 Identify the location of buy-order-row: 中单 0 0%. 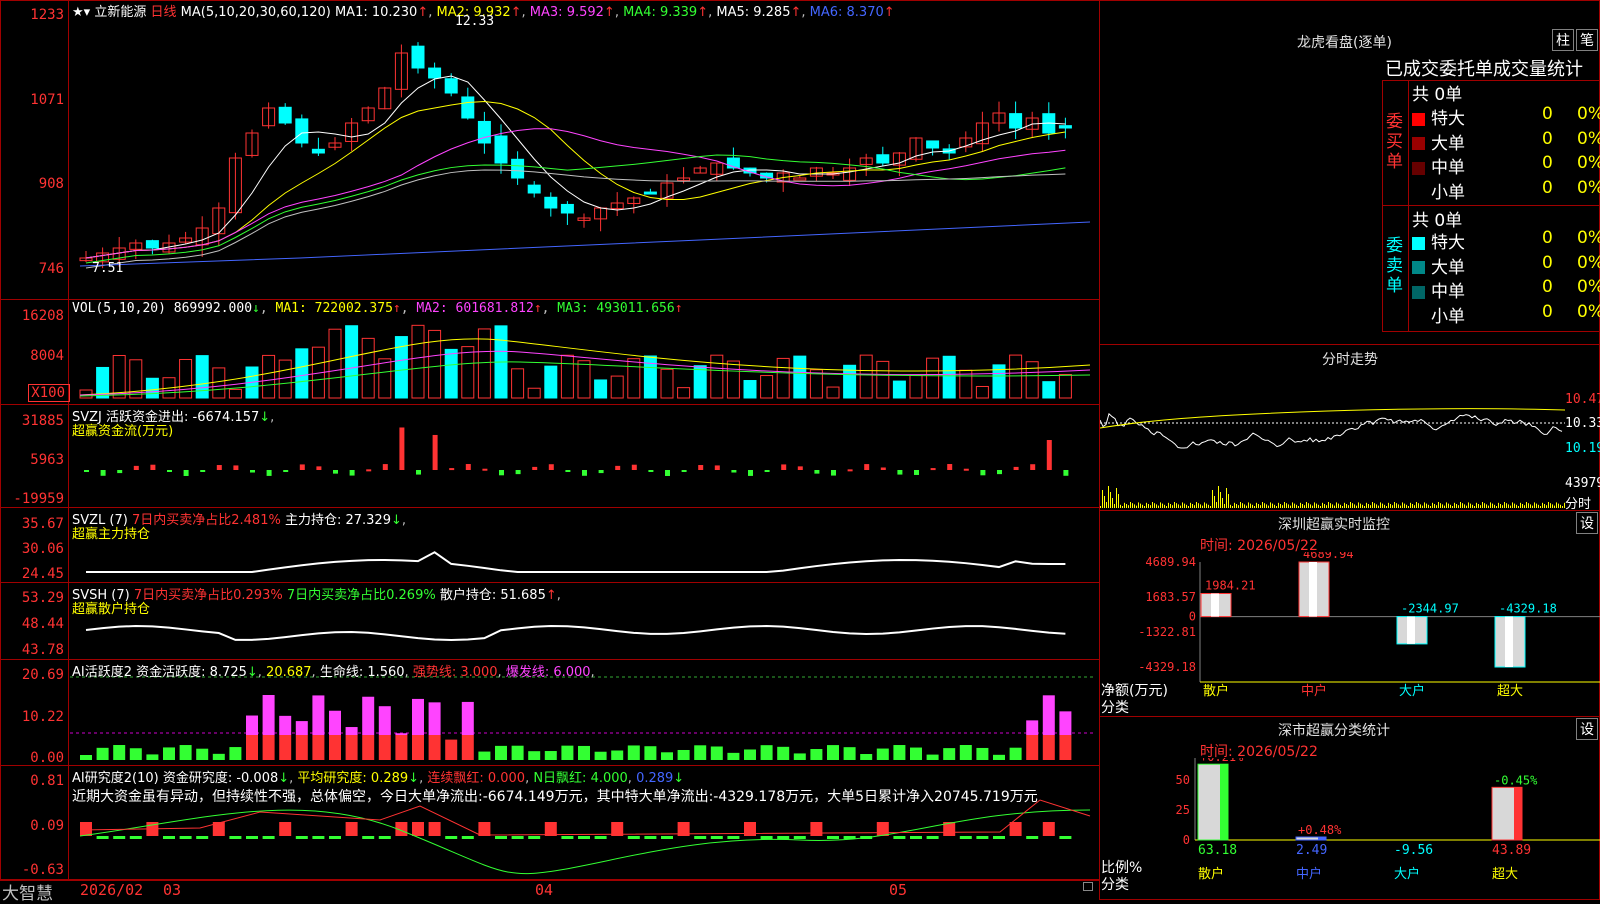
(1506, 165).